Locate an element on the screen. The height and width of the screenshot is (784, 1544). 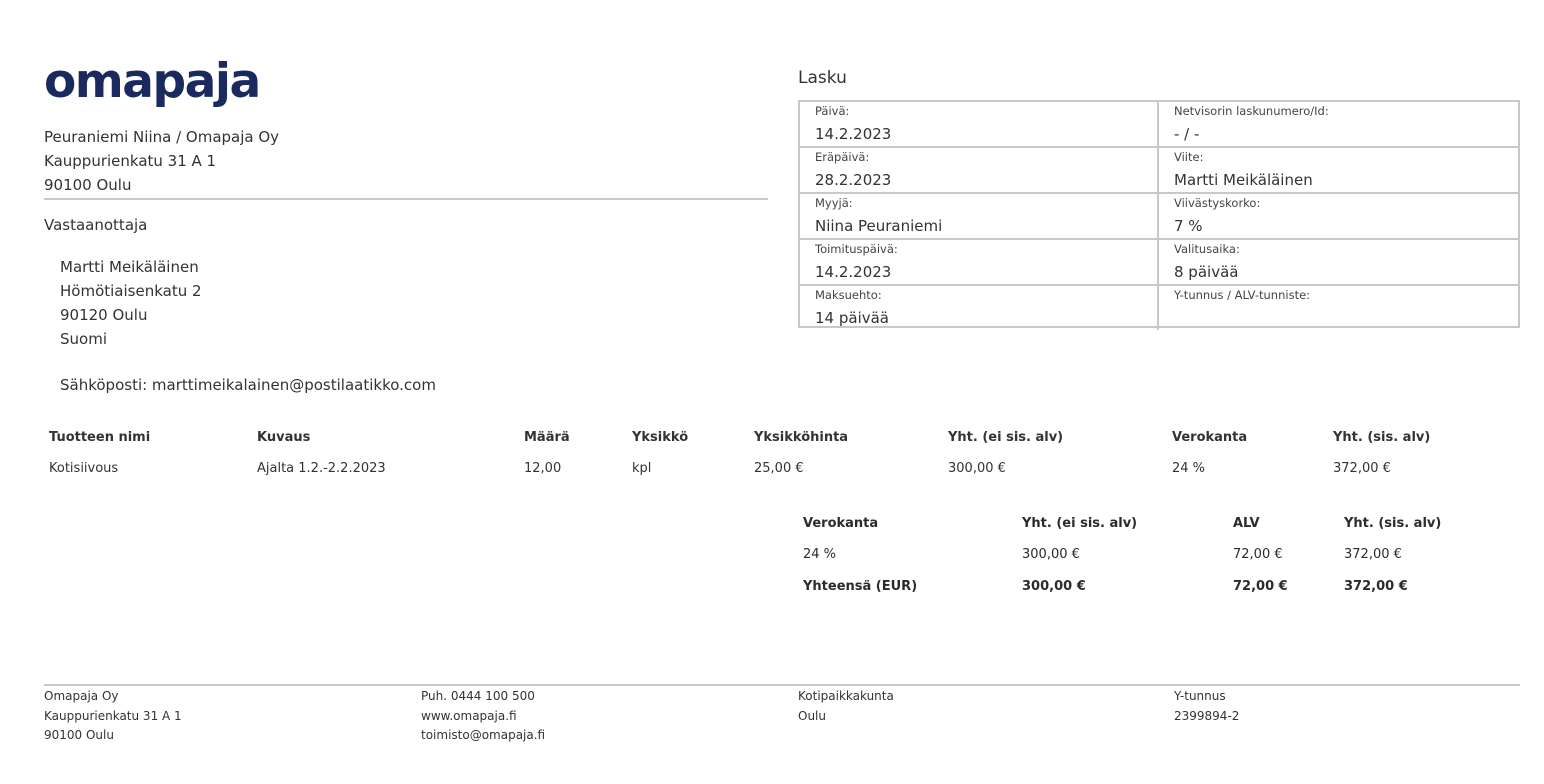
cell-unit: kpl is located at coordinates (642, 468).